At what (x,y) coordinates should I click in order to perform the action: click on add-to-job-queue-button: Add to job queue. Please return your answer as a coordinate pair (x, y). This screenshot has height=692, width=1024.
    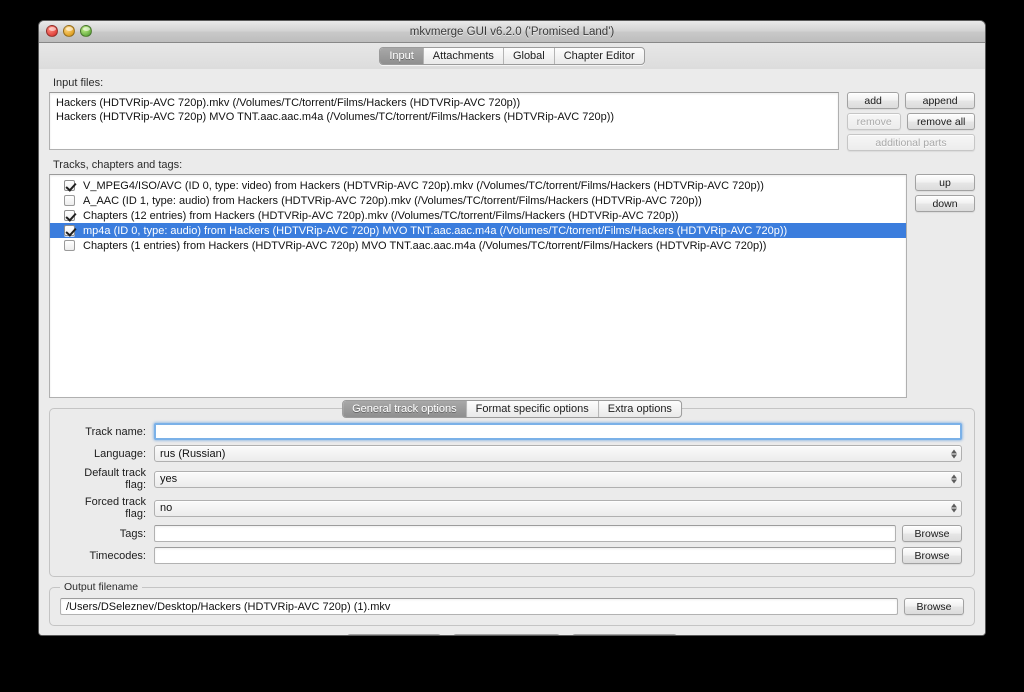
    Looking at the image, I should click on (625, 634).